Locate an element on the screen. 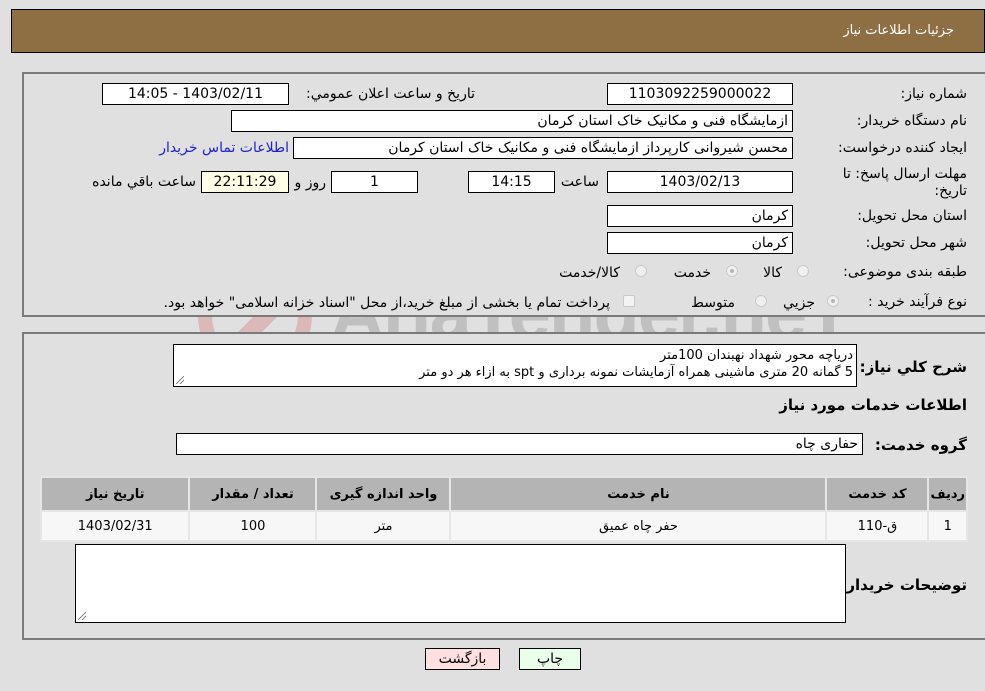  column-header-service-name: نام خدمت is located at coordinates (638, 494).